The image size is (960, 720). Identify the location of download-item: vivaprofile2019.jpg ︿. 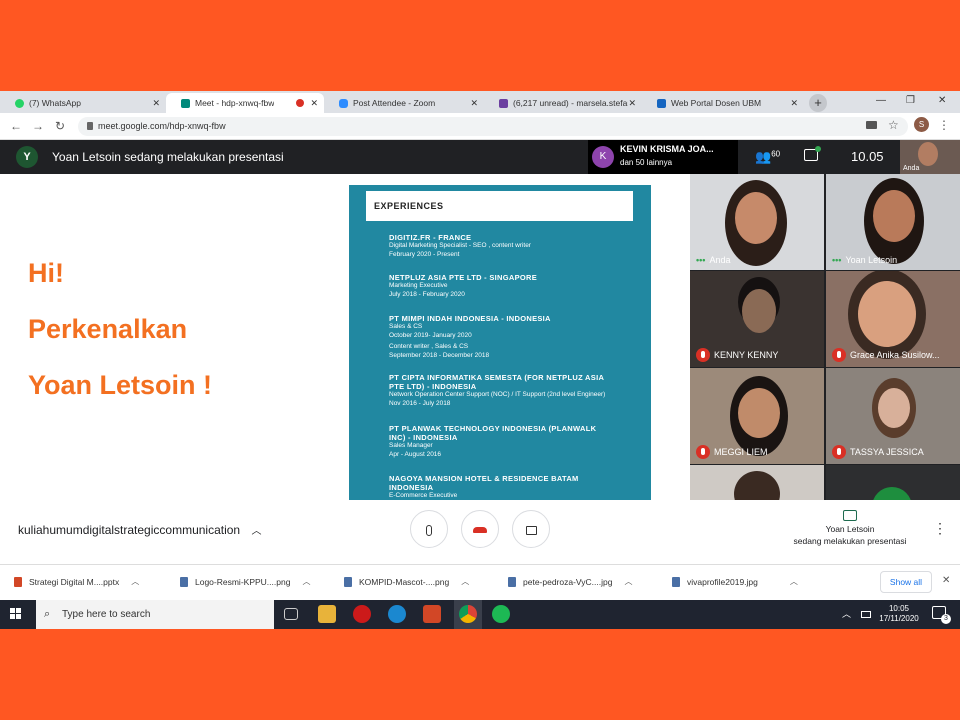
(735, 581).